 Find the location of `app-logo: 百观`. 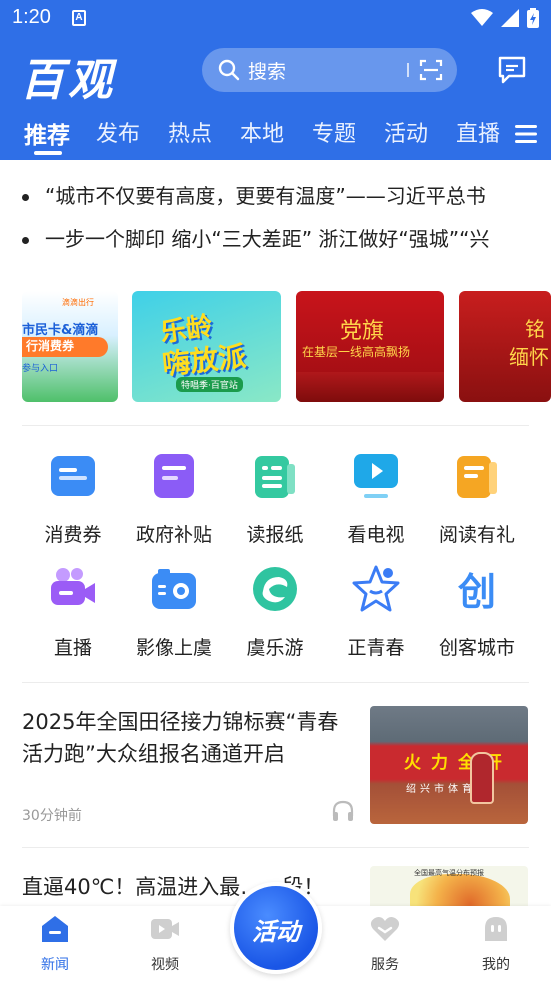

app-logo: 百观 is located at coordinates (68, 76).